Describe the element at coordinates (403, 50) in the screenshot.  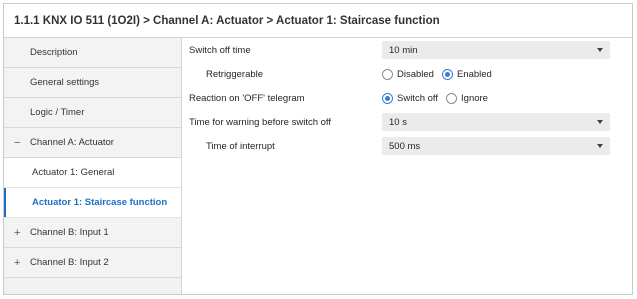
I see `dropdown-value: 10 min` at that location.